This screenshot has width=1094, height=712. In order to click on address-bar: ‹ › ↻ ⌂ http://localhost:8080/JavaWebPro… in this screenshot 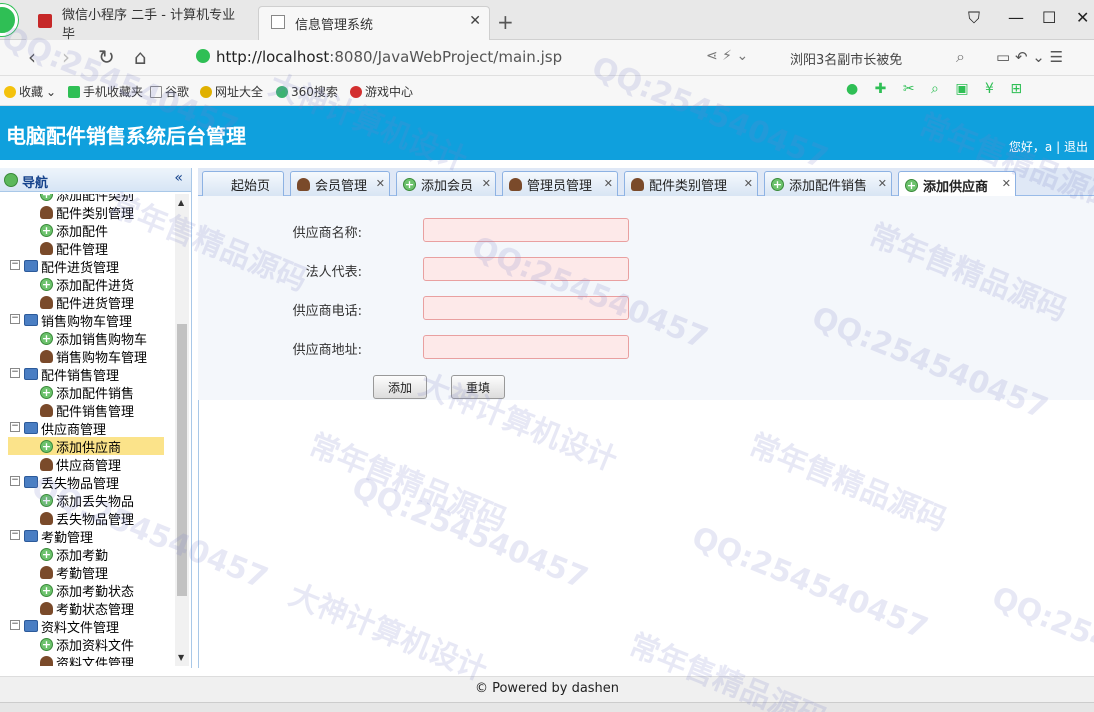, I will do `click(547, 58)`.